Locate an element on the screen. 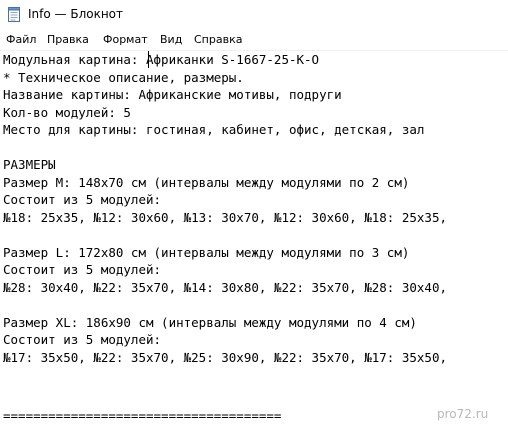 Image resolution: width=508 pixels, height=432 pixels. menu-edit: Правка is located at coordinates (68, 39).